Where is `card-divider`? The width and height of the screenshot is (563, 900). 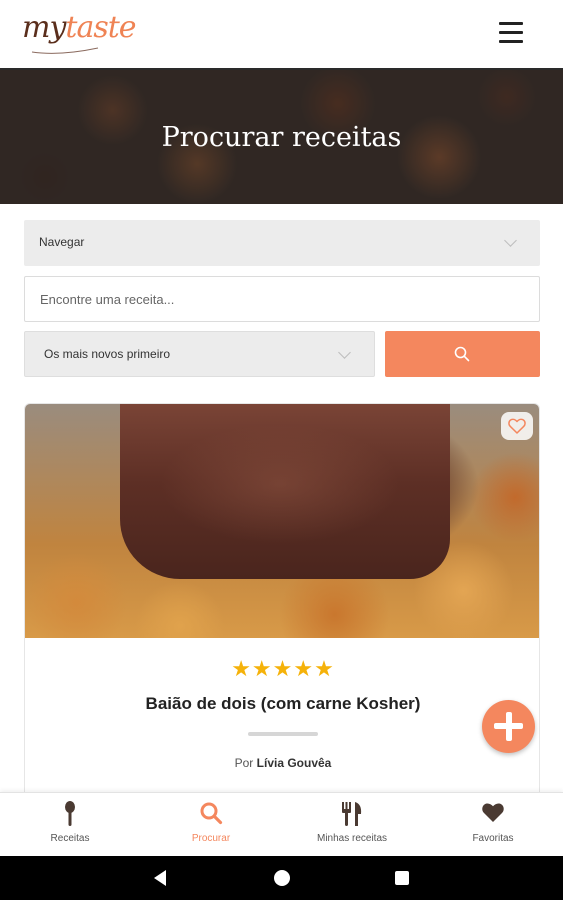
card-divider is located at coordinates (283, 734).